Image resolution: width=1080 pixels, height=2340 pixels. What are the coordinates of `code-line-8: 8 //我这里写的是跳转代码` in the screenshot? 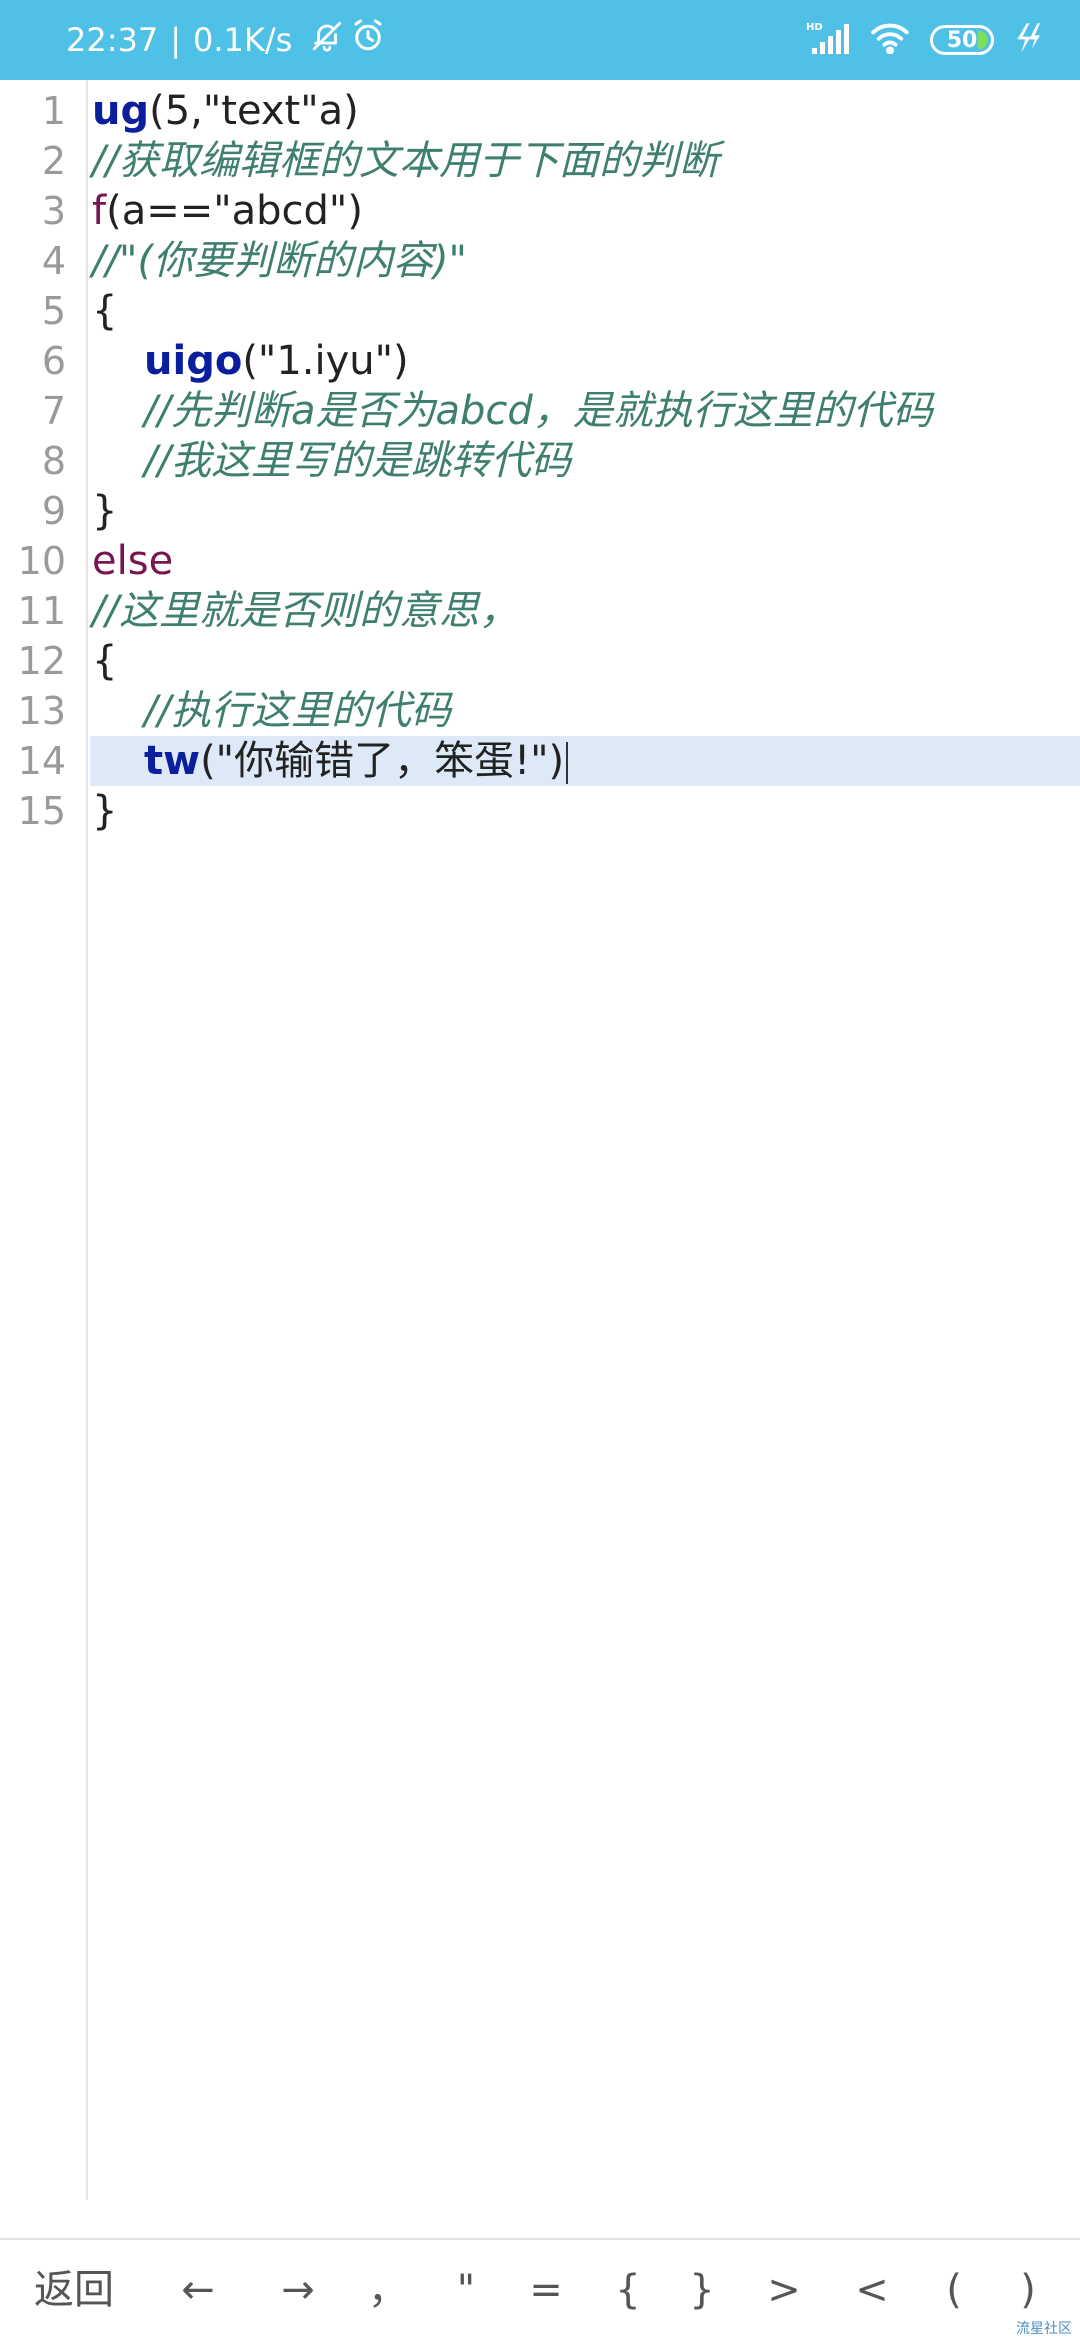 It's located at (540, 461).